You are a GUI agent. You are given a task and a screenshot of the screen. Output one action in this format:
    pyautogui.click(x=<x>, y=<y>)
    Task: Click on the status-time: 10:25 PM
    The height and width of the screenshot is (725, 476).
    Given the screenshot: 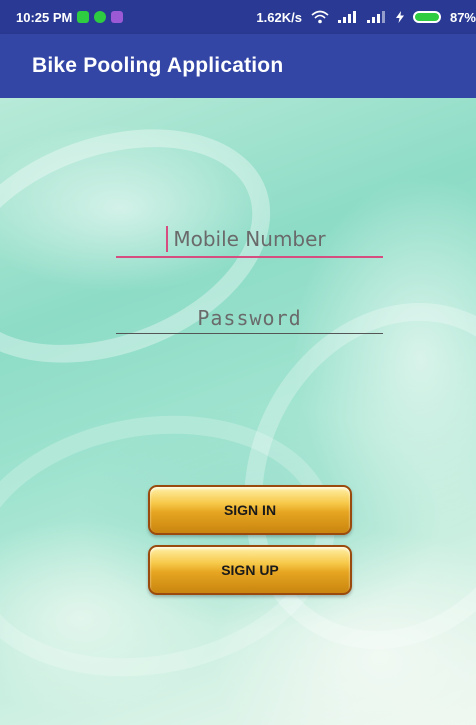 What is the action you would take?
    pyautogui.click(x=44, y=17)
    